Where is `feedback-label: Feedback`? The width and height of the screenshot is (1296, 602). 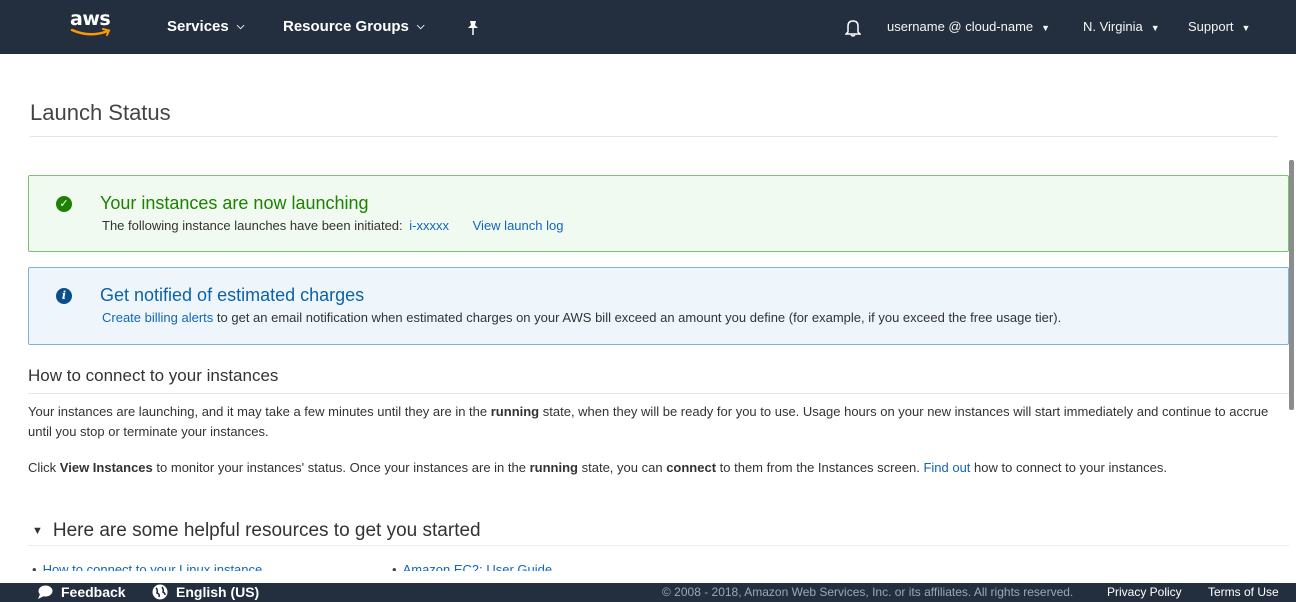
feedback-label: Feedback is located at coordinates (93, 592).